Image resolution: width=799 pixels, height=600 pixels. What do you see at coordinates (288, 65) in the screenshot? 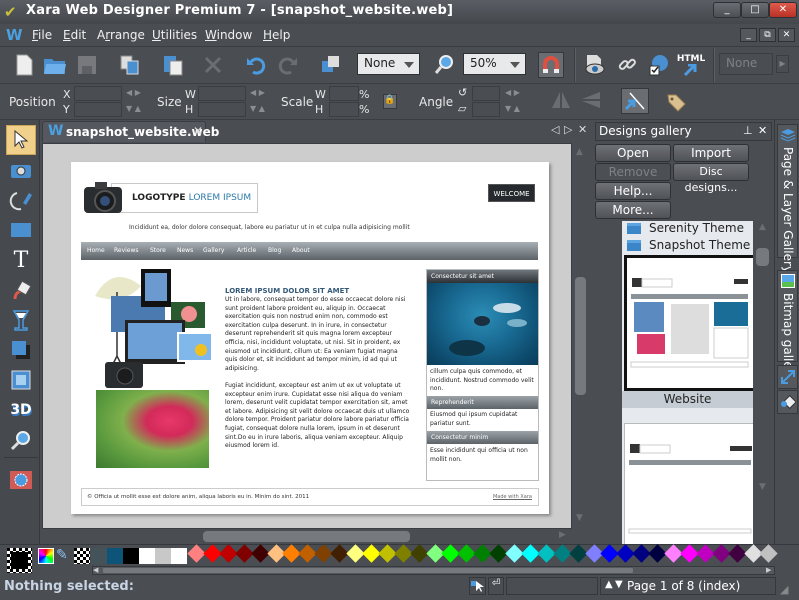
I see `redo-icon` at bounding box center [288, 65].